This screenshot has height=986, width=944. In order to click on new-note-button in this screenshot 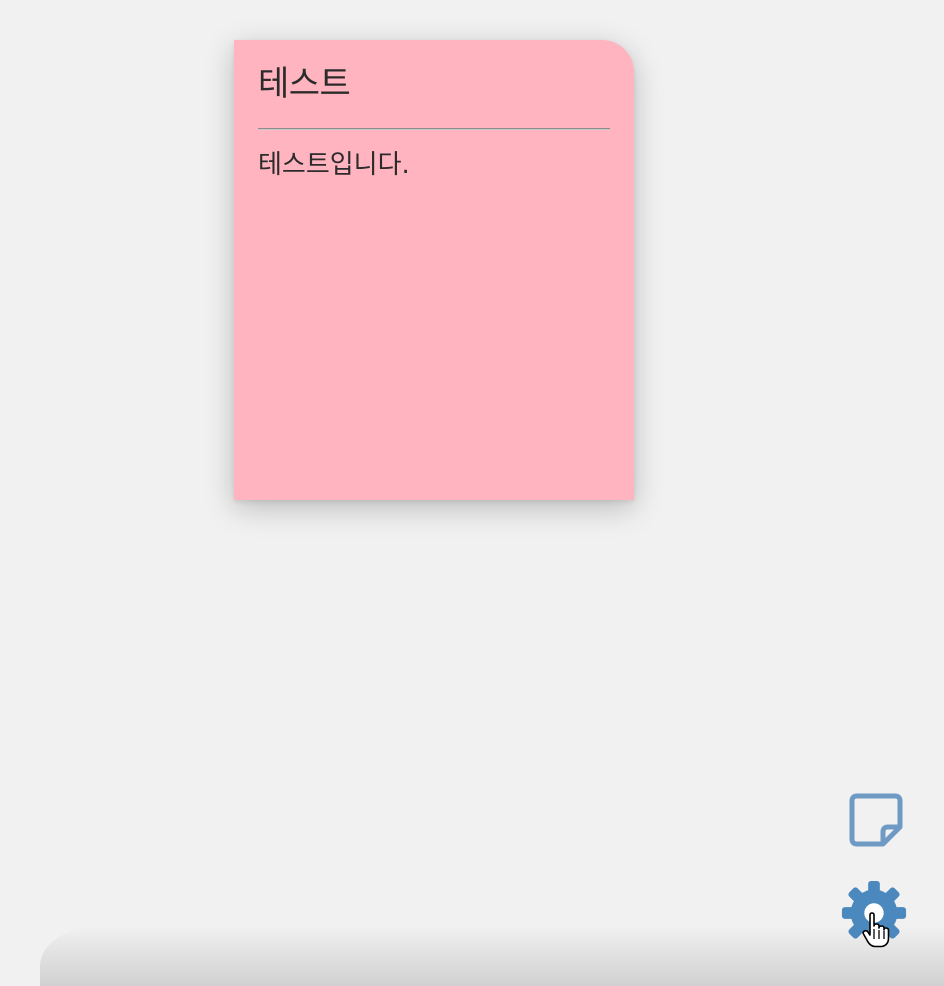, I will do `click(876, 820)`.